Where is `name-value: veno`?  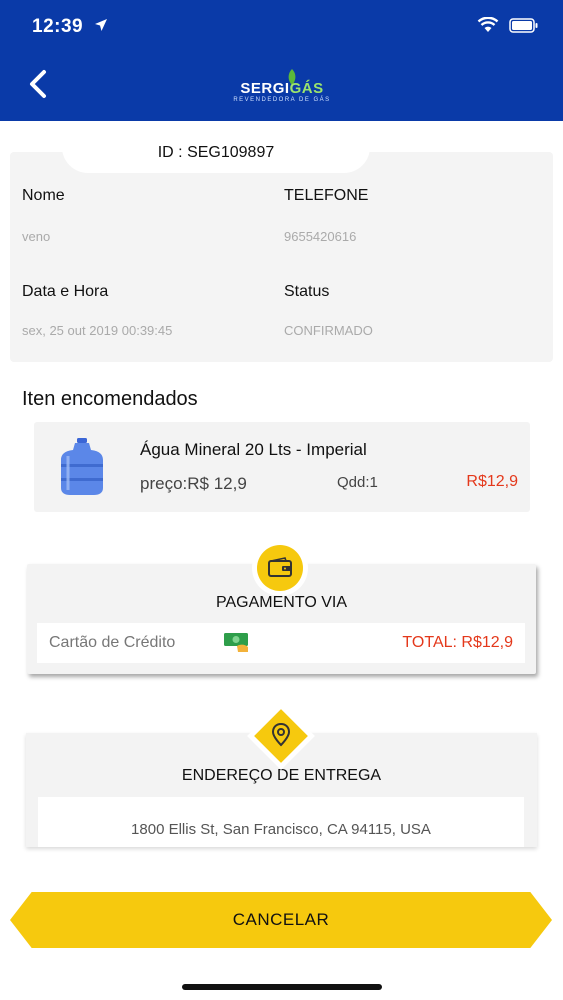
name-value: veno is located at coordinates (36, 236).